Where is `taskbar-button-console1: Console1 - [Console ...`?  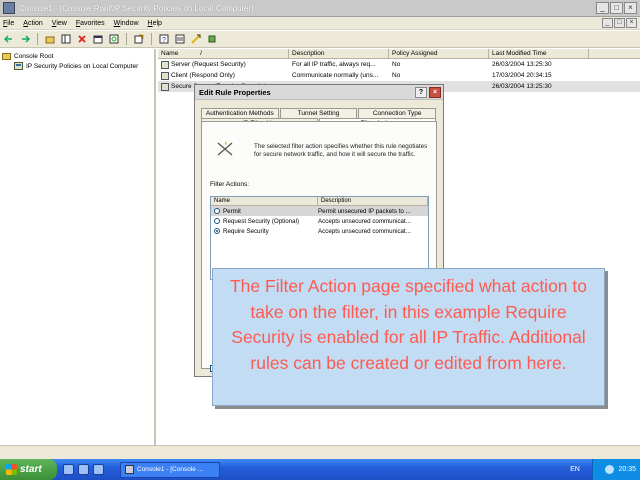 taskbar-button-console1: Console1 - [Console ... is located at coordinates (170, 469).